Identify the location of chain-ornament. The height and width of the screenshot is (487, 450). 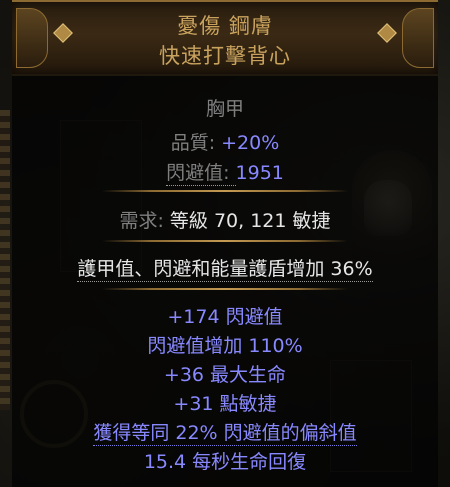
(5, 260).